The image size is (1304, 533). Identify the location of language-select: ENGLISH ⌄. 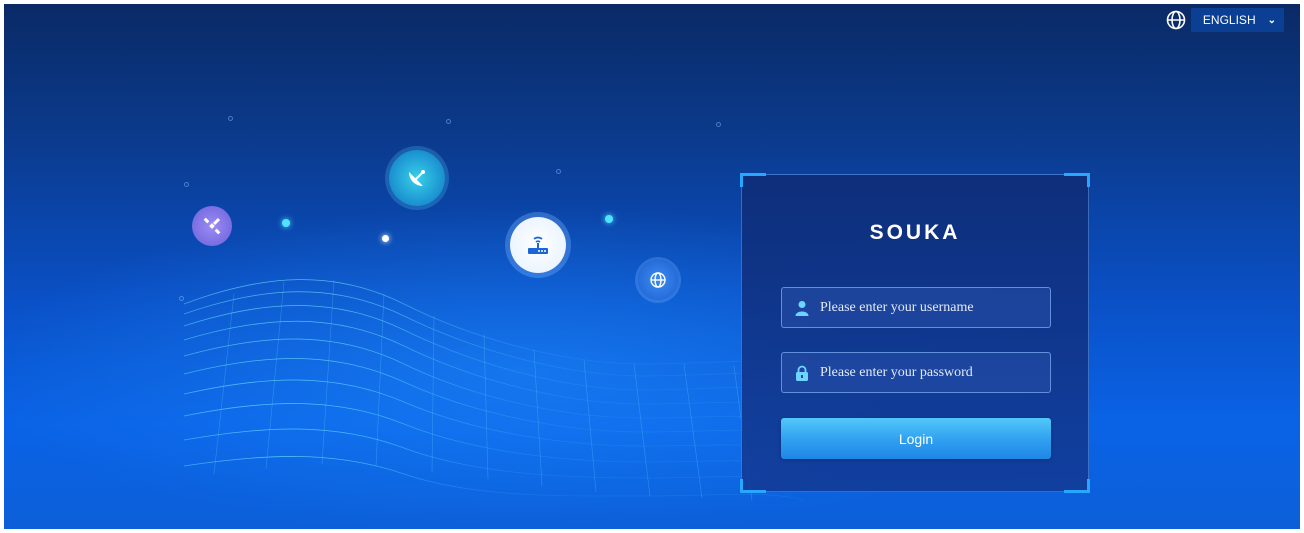
(1237, 20).